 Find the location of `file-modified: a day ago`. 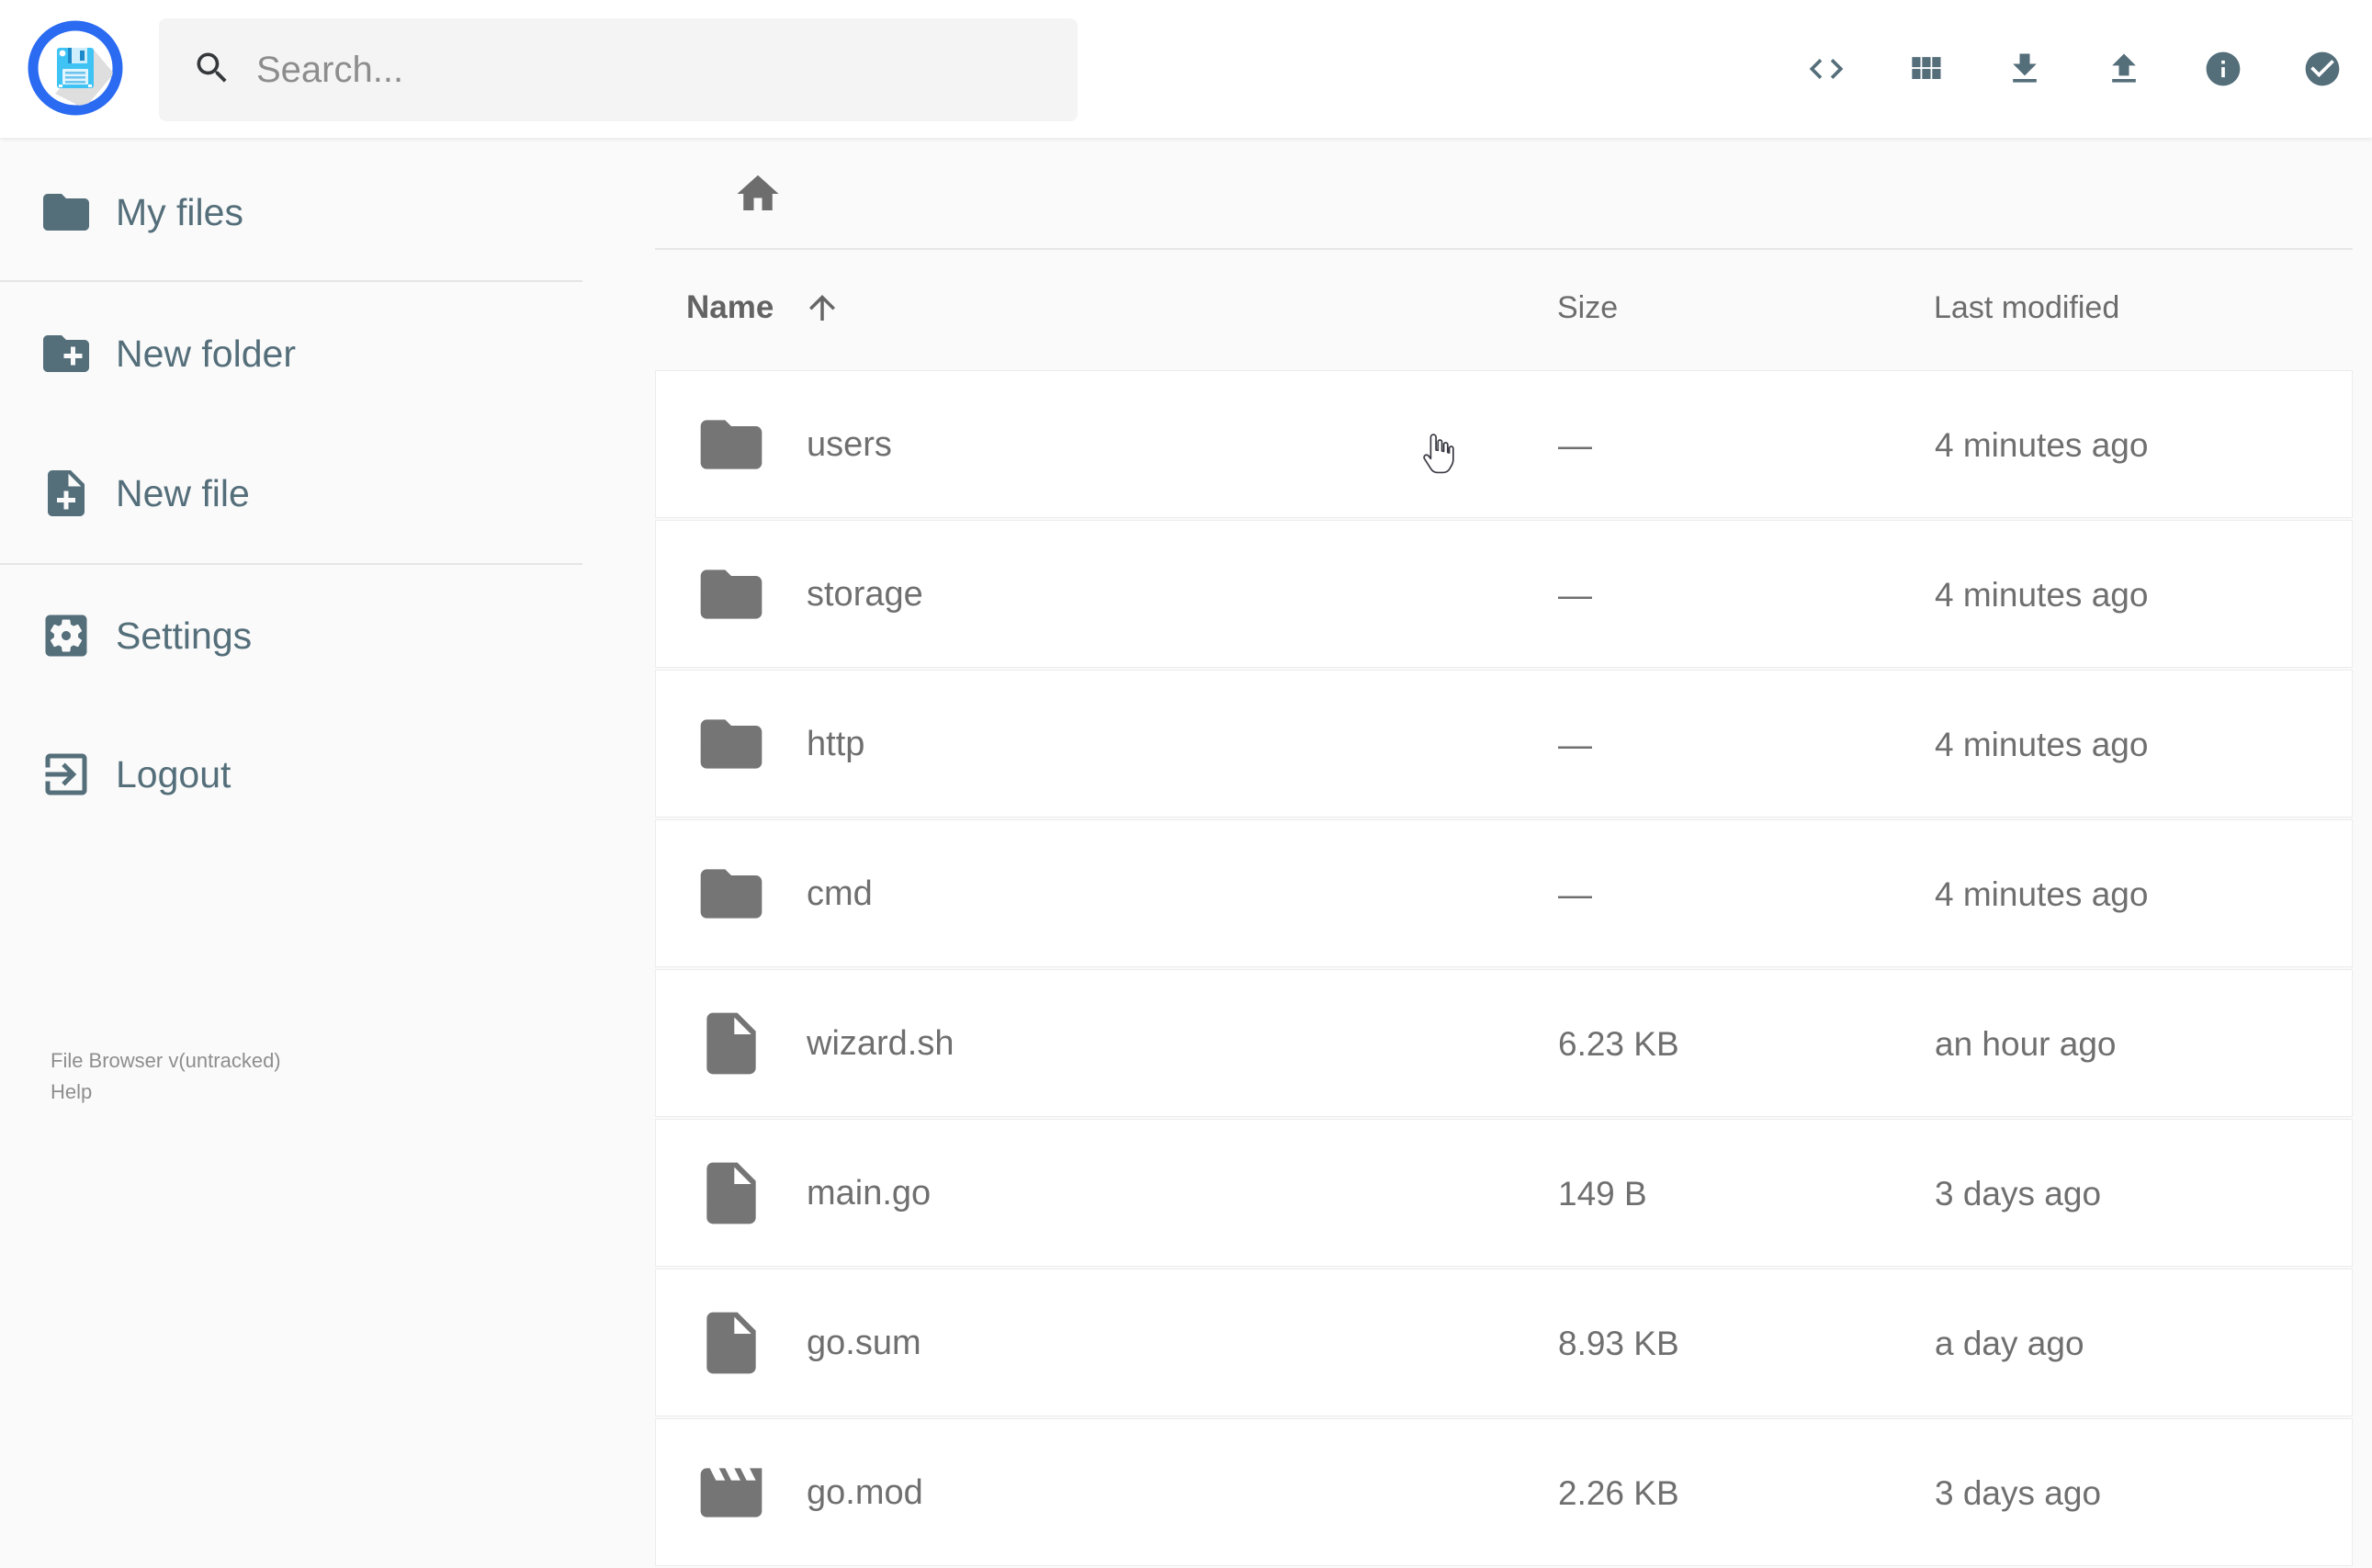

file-modified: a day ago is located at coordinates (2009, 1343).